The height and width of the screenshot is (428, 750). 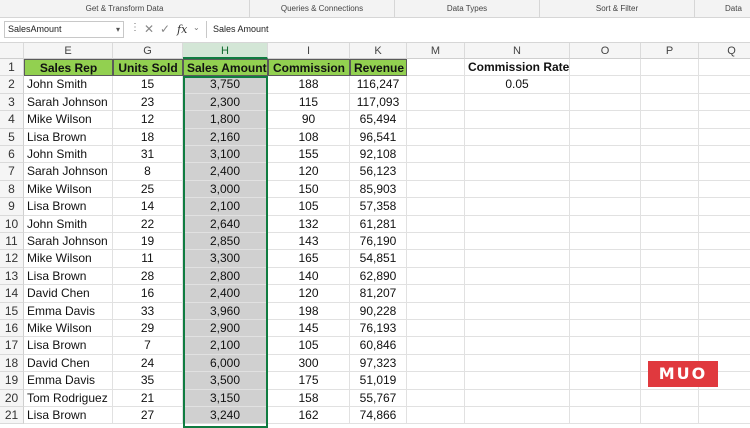 What do you see at coordinates (182, 29) in the screenshot?
I see `insert-function-icon: fx` at bounding box center [182, 29].